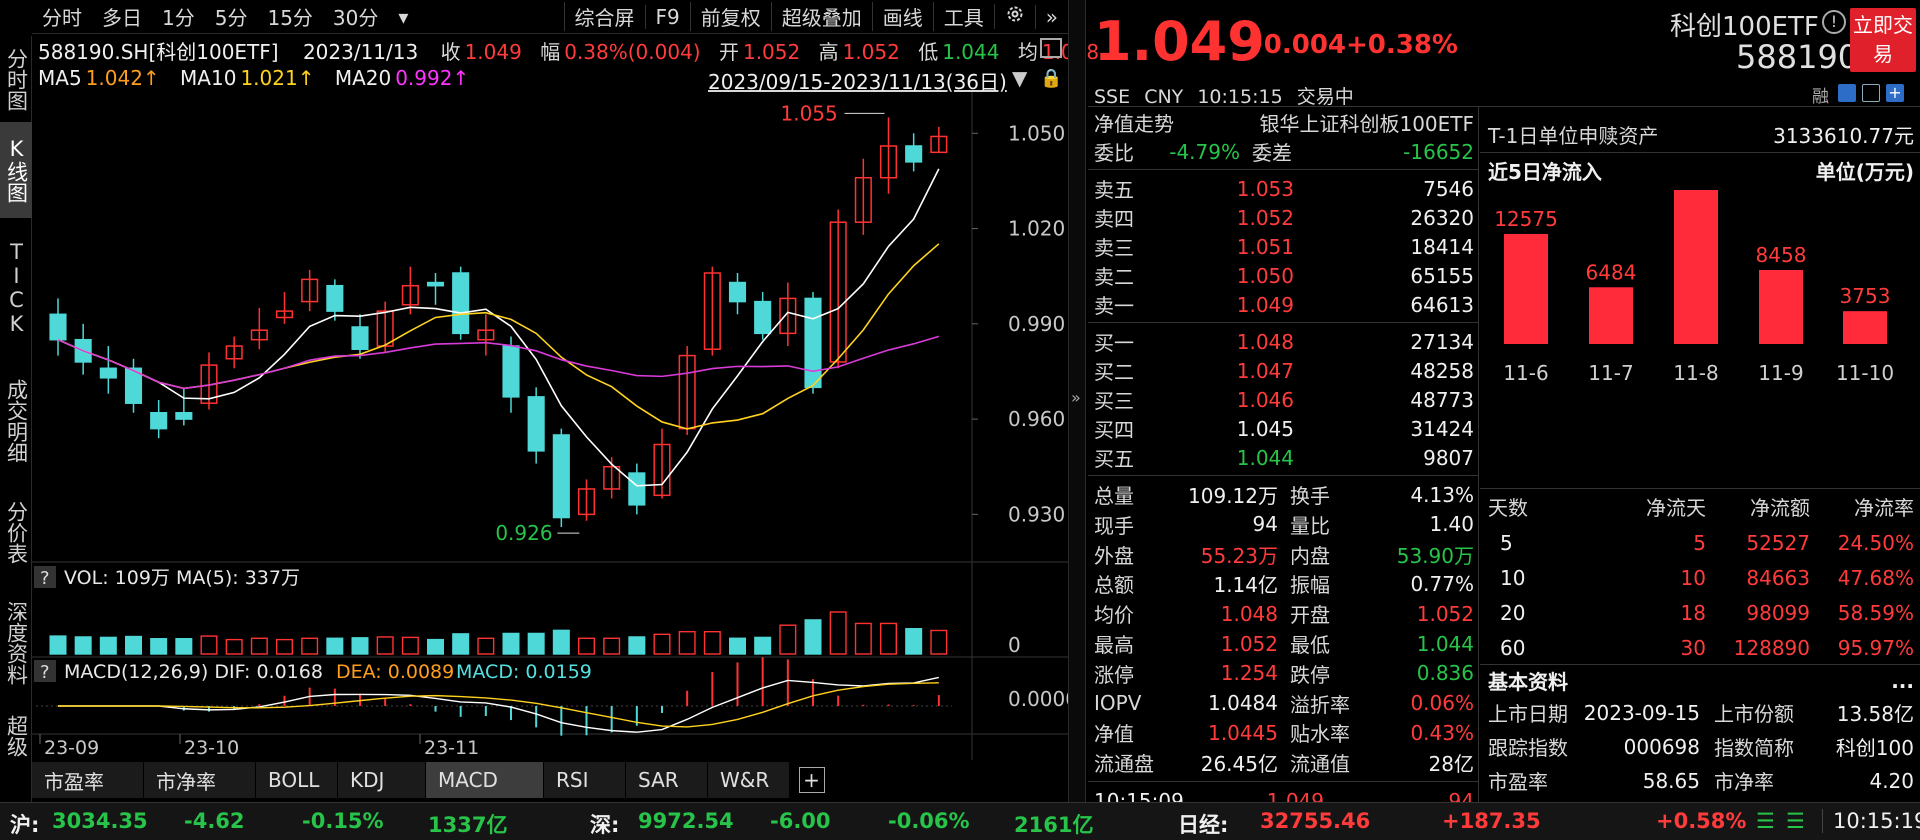  What do you see at coordinates (686, 821) in the screenshot?
I see `sz-index: 9972.54` at bounding box center [686, 821].